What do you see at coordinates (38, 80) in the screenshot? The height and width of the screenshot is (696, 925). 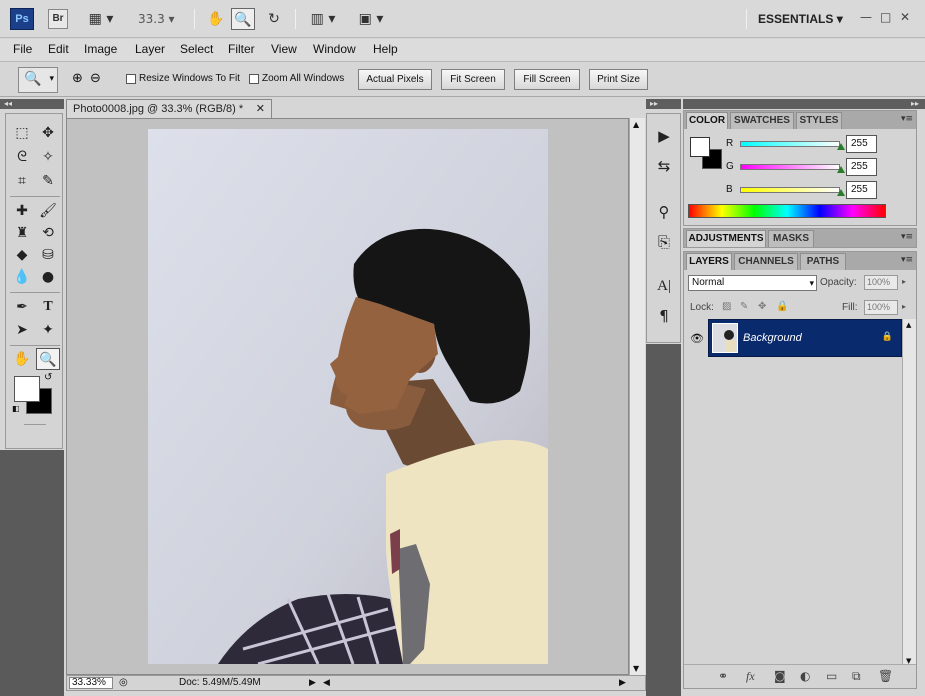 I see `tool-preset-picker: 🔍 ▾` at bounding box center [38, 80].